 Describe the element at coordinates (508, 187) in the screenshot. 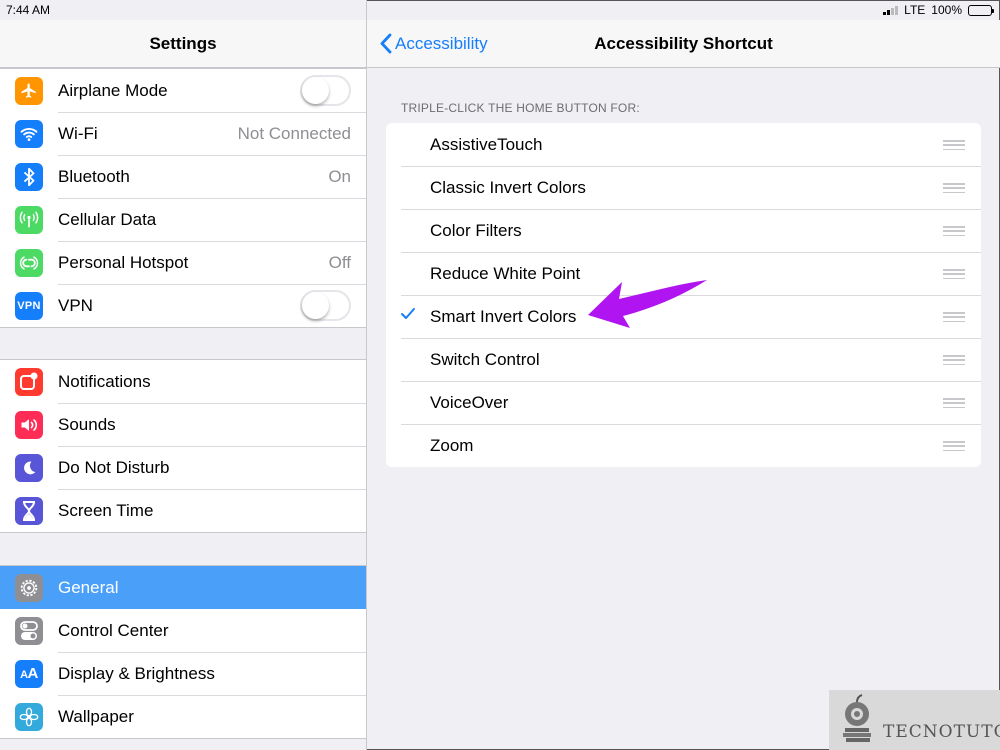

I see `option-label: Classic Invert Colors` at that location.